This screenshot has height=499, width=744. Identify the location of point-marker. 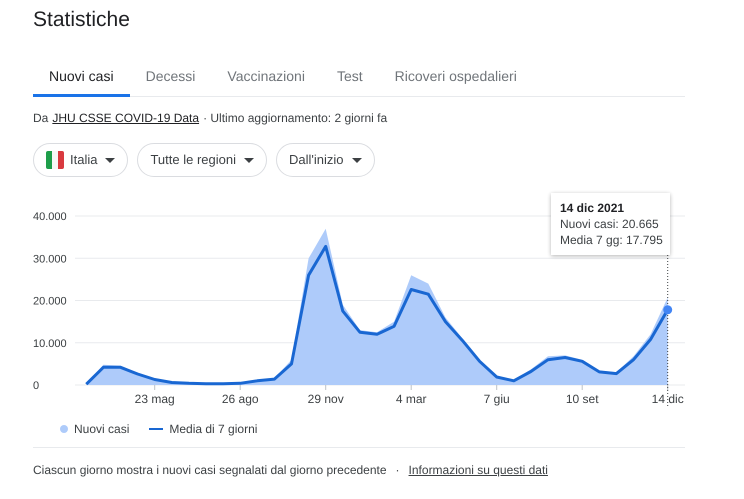
(667, 309).